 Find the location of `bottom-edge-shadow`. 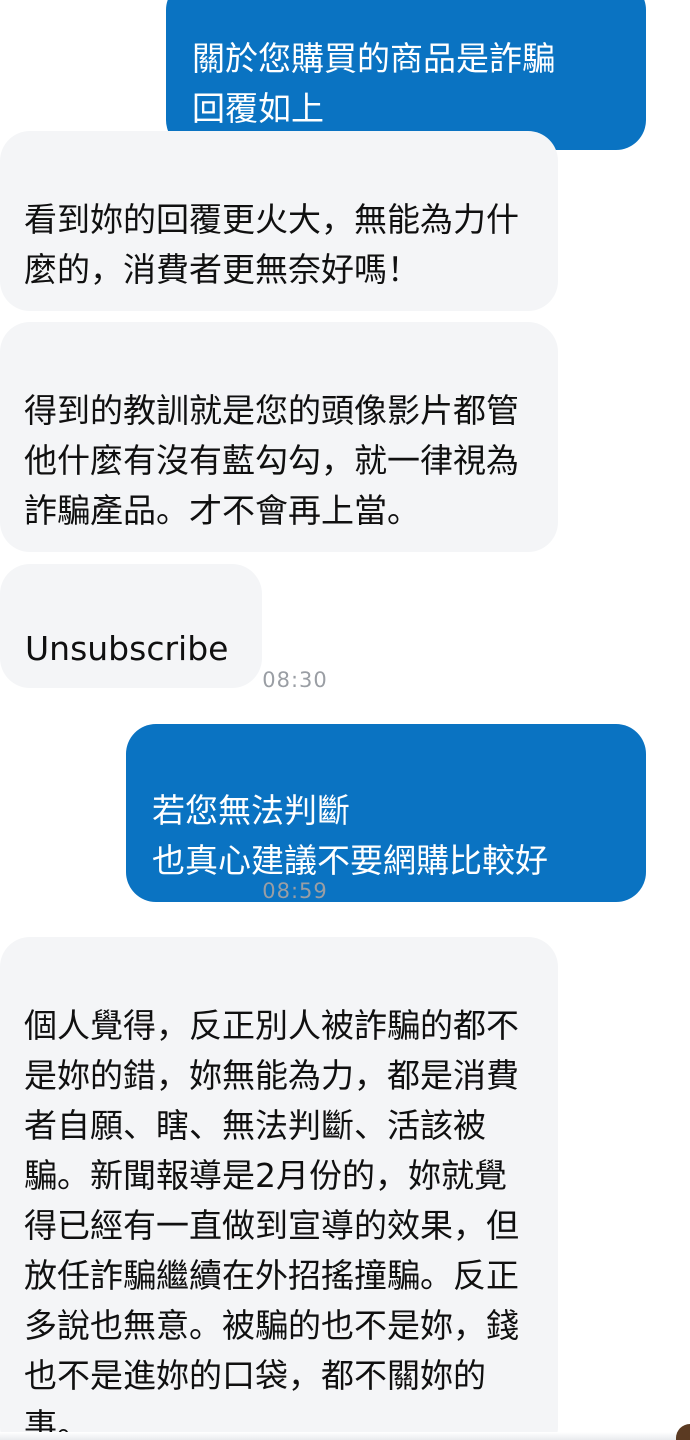

bottom-edge-shadow is located at coordinates (338, 1436).